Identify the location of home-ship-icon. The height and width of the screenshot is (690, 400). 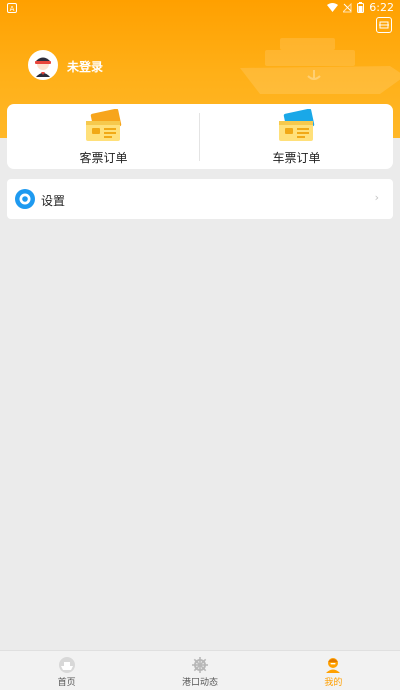
(66, 665).